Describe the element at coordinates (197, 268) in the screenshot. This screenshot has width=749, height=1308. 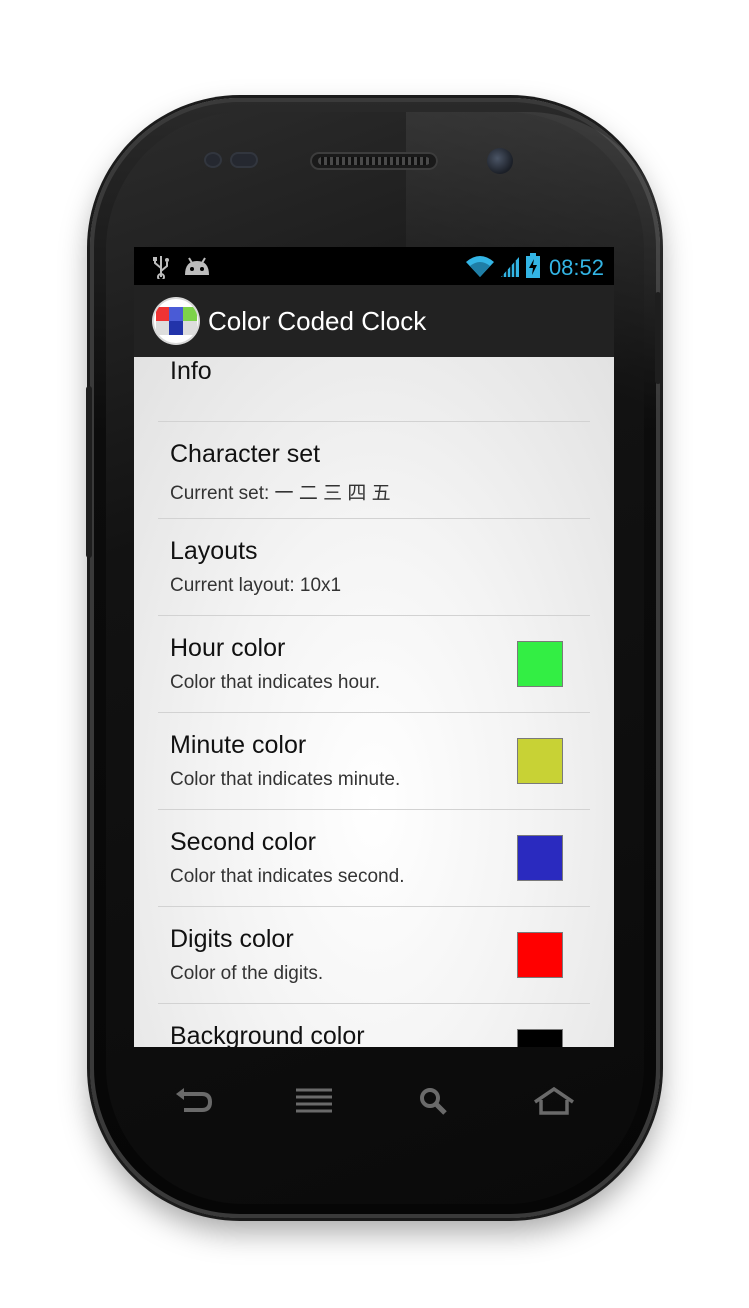
I see `android-debug-icon` at that location.